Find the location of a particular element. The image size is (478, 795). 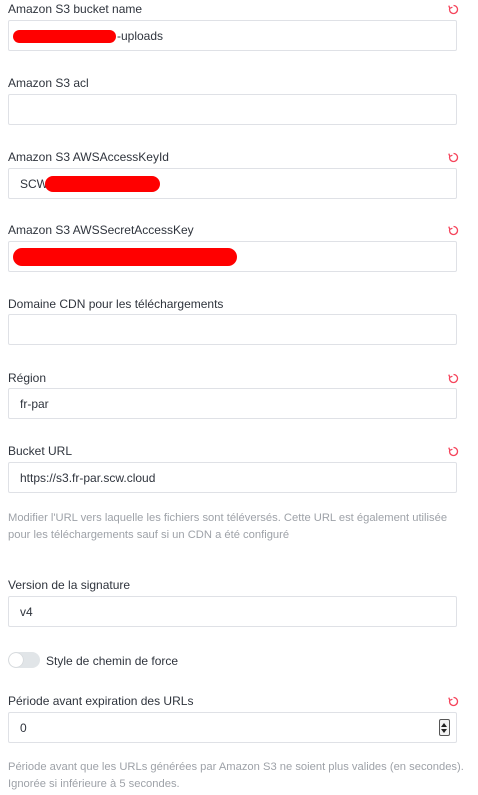

bucket-name-value-suffix: -uploads is located at coordinates (140, 36).